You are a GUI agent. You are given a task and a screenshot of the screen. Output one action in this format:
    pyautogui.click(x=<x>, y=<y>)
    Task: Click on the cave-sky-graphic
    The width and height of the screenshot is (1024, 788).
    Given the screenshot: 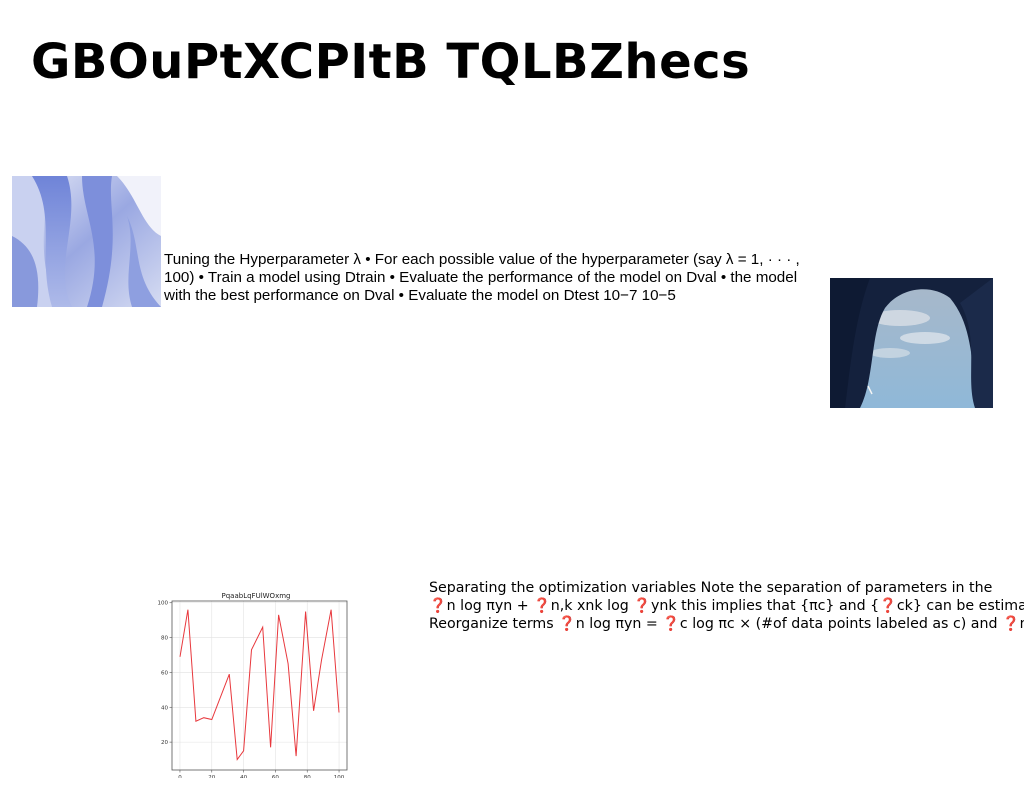 What is the action you would take?
    pyautogui.click(x=911, y=343)
    